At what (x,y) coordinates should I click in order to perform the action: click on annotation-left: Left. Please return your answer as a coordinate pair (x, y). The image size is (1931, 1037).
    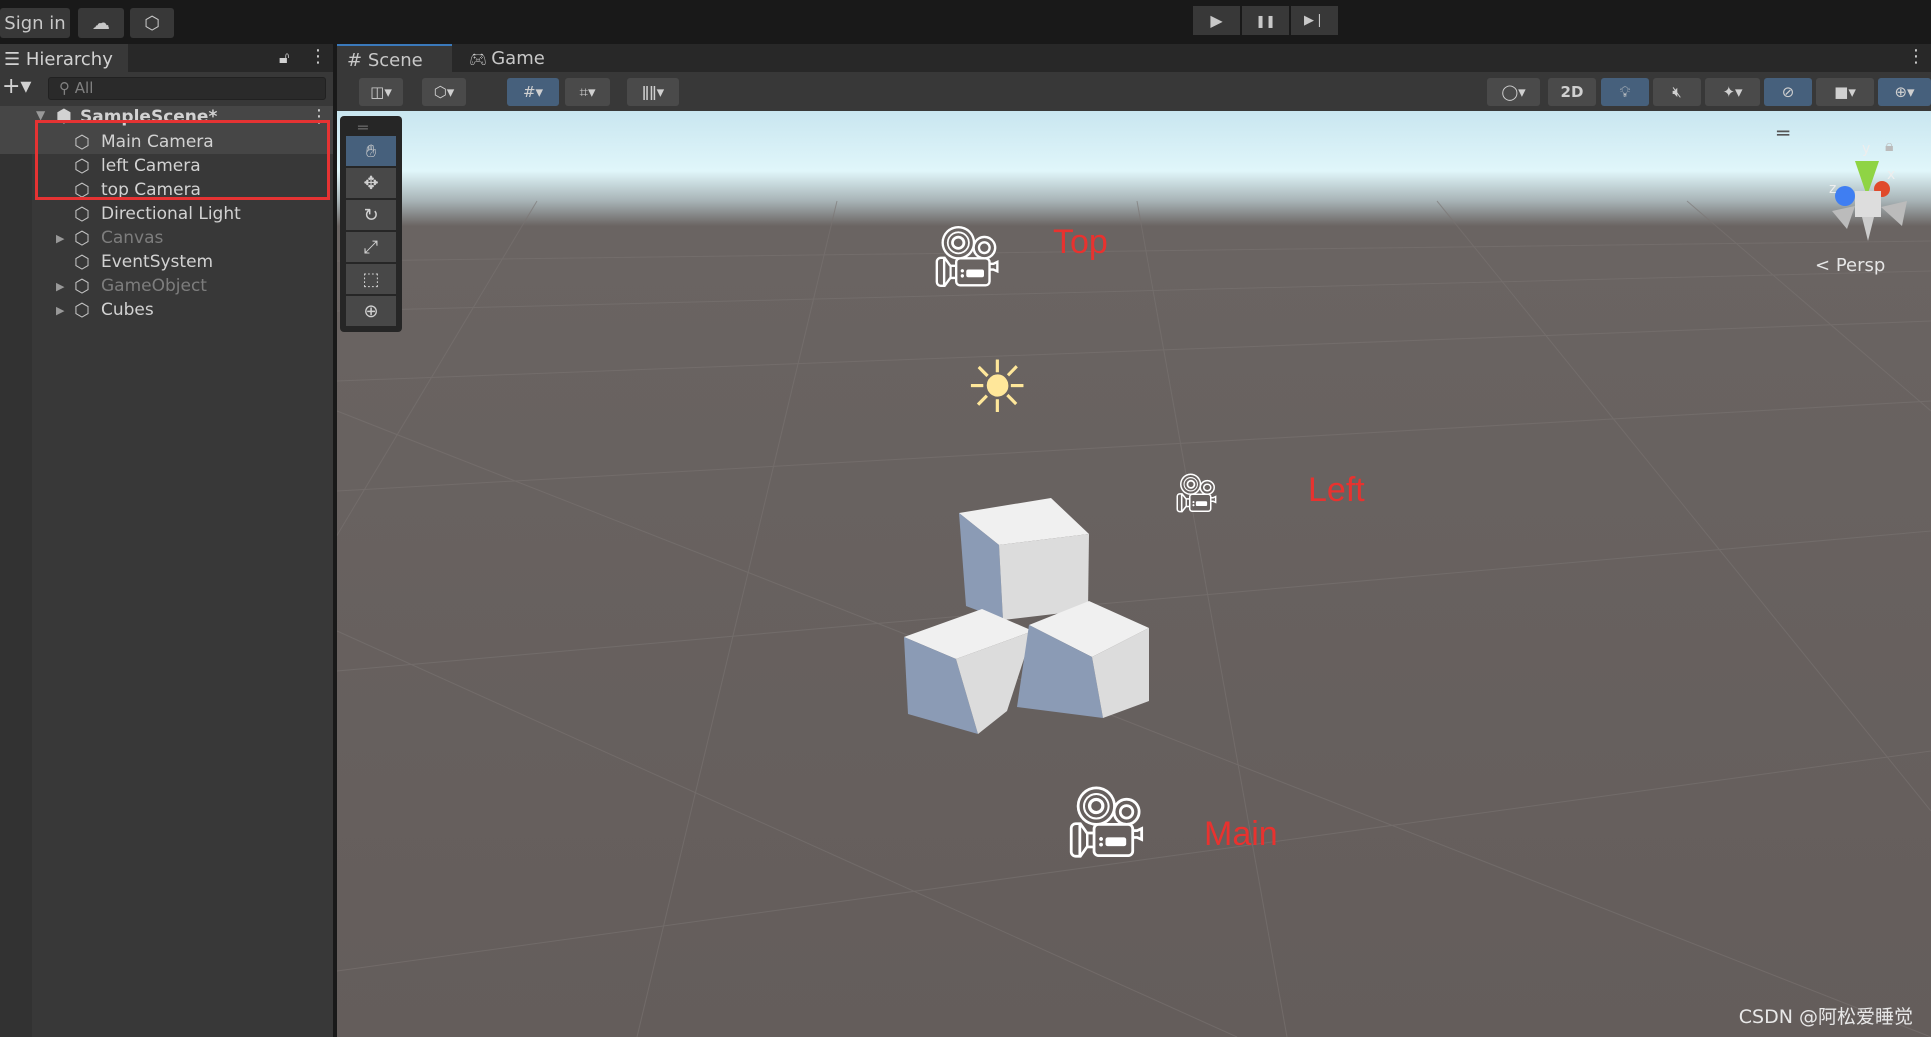
    Looking at the image, I should click on (1336, 490).